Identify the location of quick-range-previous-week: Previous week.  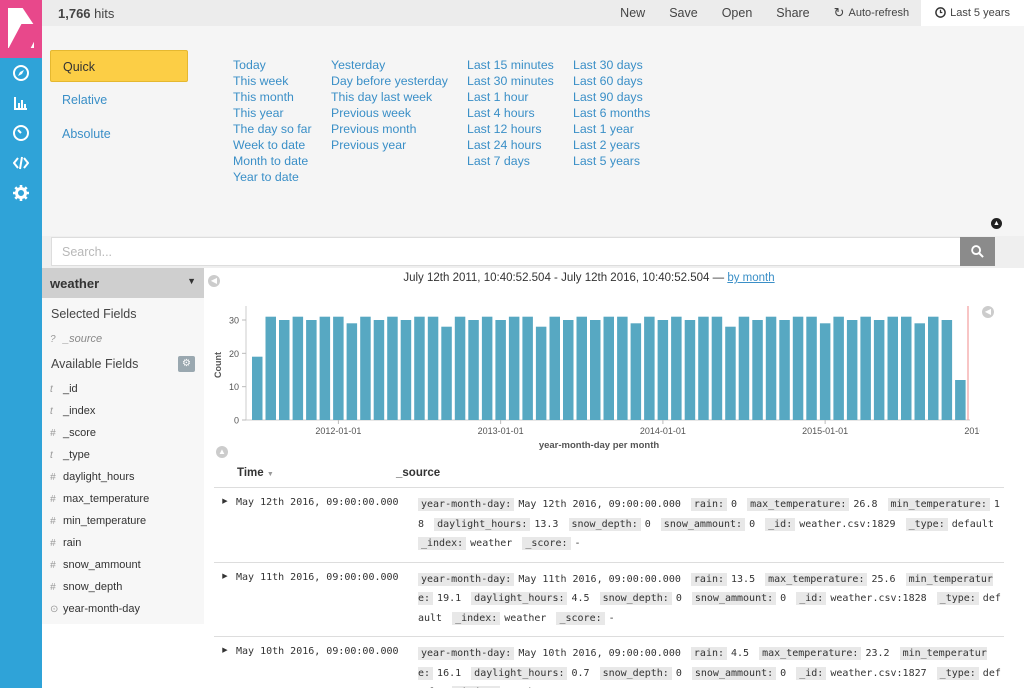
(389, 113).